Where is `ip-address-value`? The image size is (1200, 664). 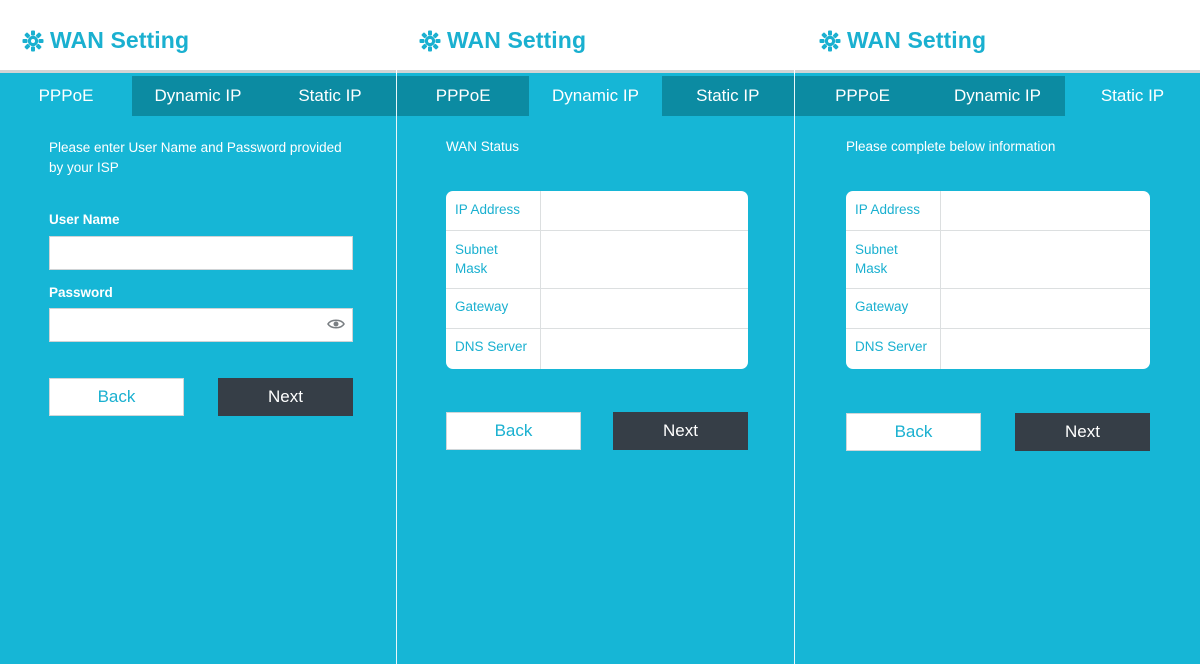 ip-address-value is located at coordinates (644, 210).